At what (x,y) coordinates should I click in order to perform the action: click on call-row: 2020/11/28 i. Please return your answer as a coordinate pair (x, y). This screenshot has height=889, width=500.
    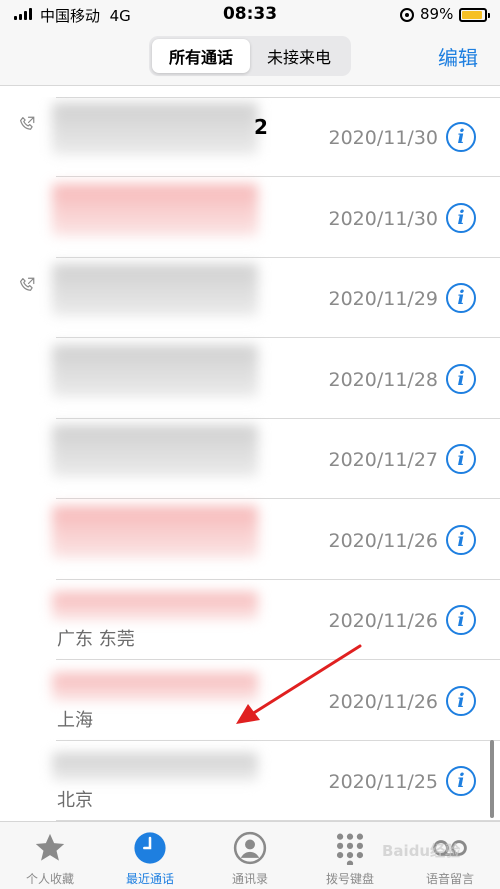
    Looking at the image, I should click on (250, 379).